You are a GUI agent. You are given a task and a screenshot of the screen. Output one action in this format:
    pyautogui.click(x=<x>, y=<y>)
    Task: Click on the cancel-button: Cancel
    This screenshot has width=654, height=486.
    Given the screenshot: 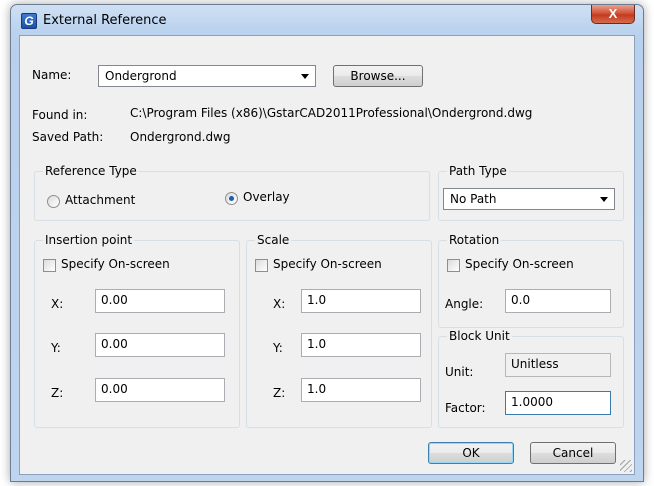 What is the action you would take?
    pyautogui.click(x=573, y=453)
    